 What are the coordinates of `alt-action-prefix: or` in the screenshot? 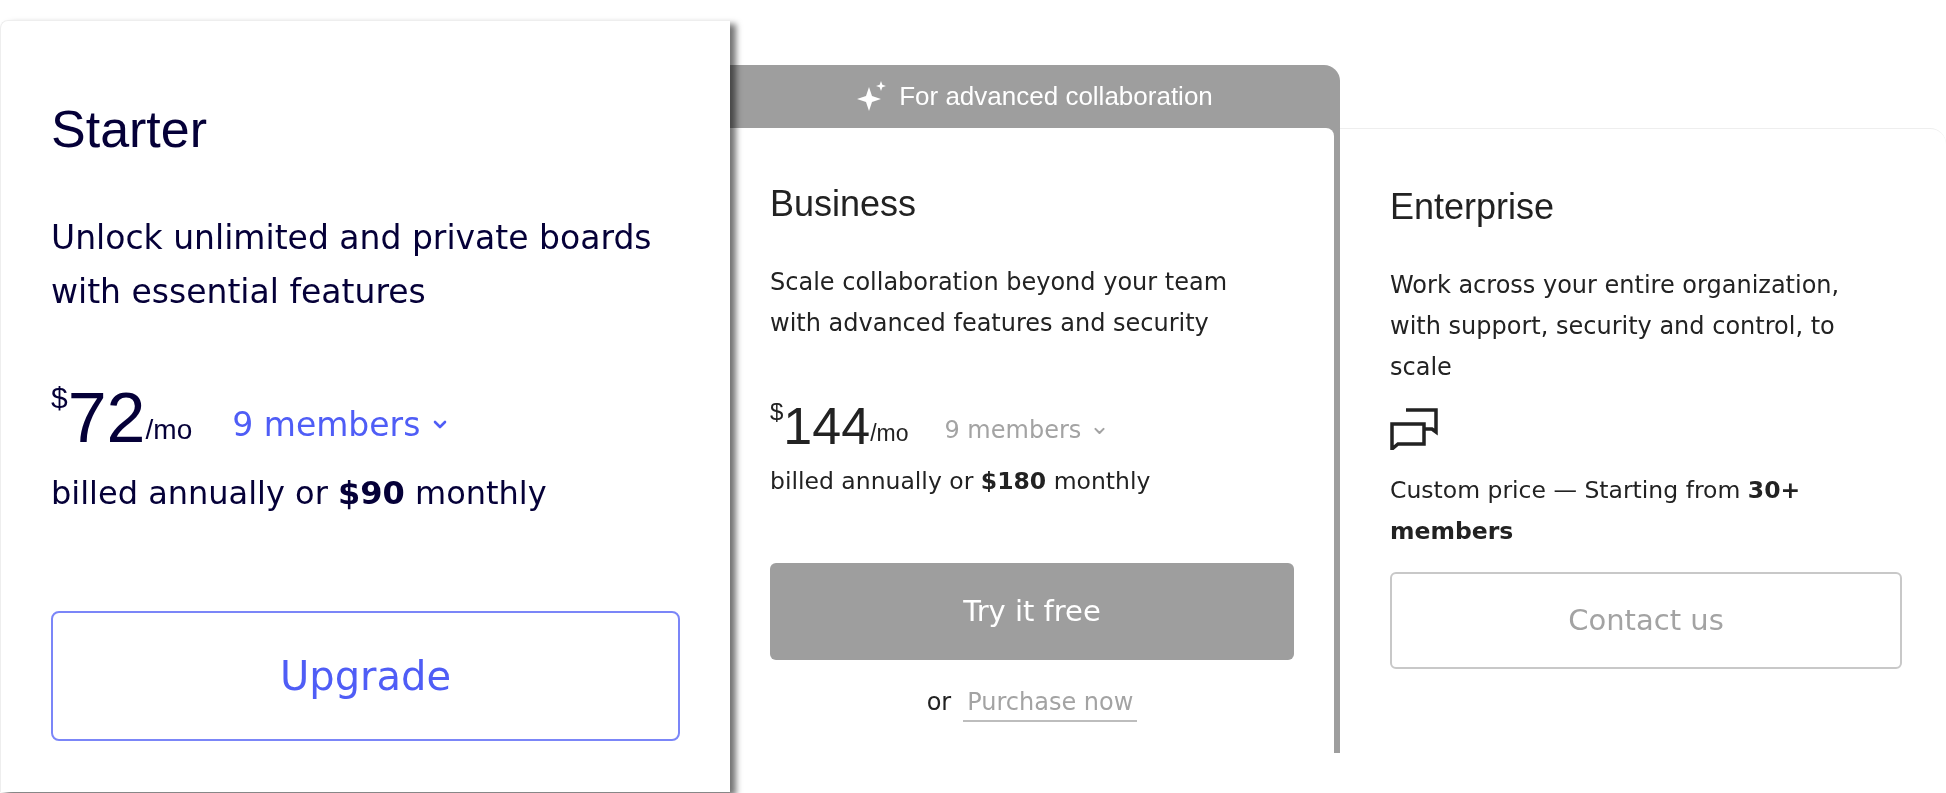 It's located at (939, 703).